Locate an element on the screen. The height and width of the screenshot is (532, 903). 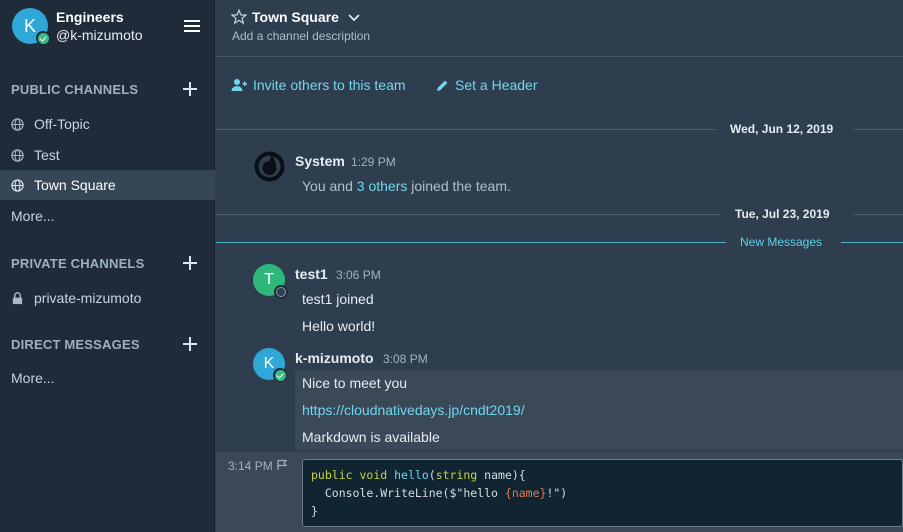
current-username: @k-mizumoto is located at coordinates (99, 35).